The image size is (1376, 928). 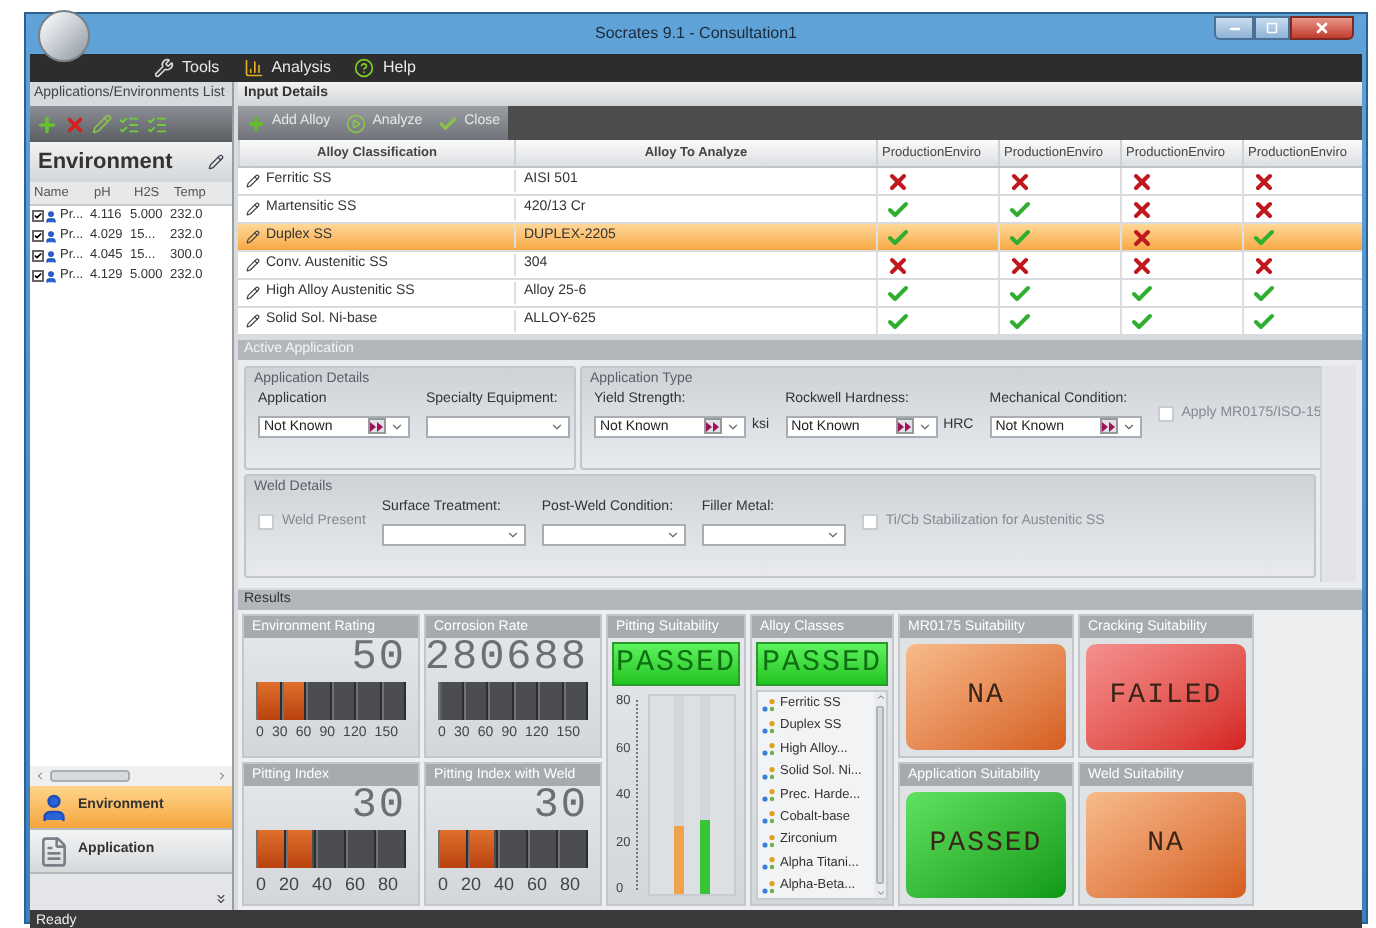 I want to click on maximize-icon, so click(x=1272, y=28).